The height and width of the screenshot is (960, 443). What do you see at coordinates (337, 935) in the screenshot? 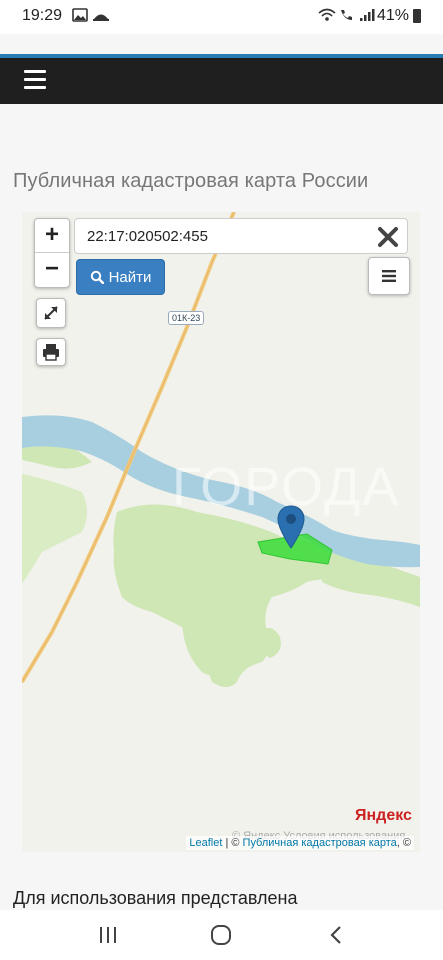
I see `back-icon` at bounding box center [337, 935].